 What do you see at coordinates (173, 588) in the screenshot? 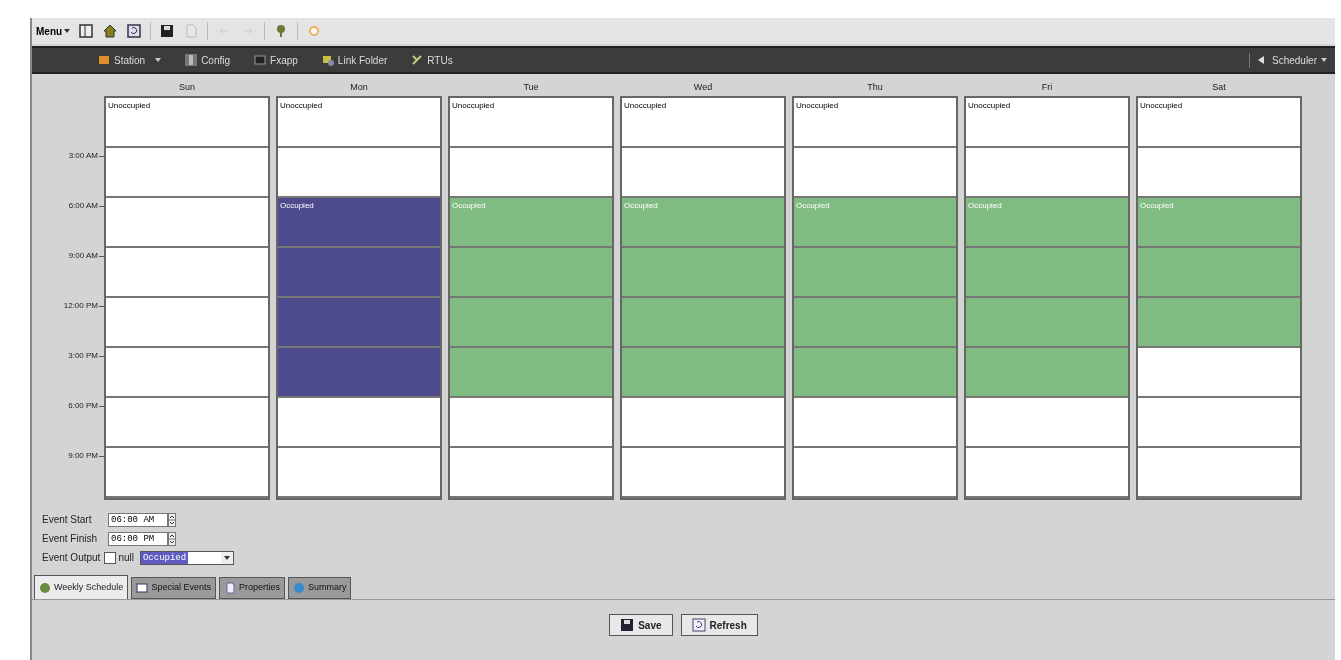
I see `tab: Special Events` at bounding box center [173, 588].